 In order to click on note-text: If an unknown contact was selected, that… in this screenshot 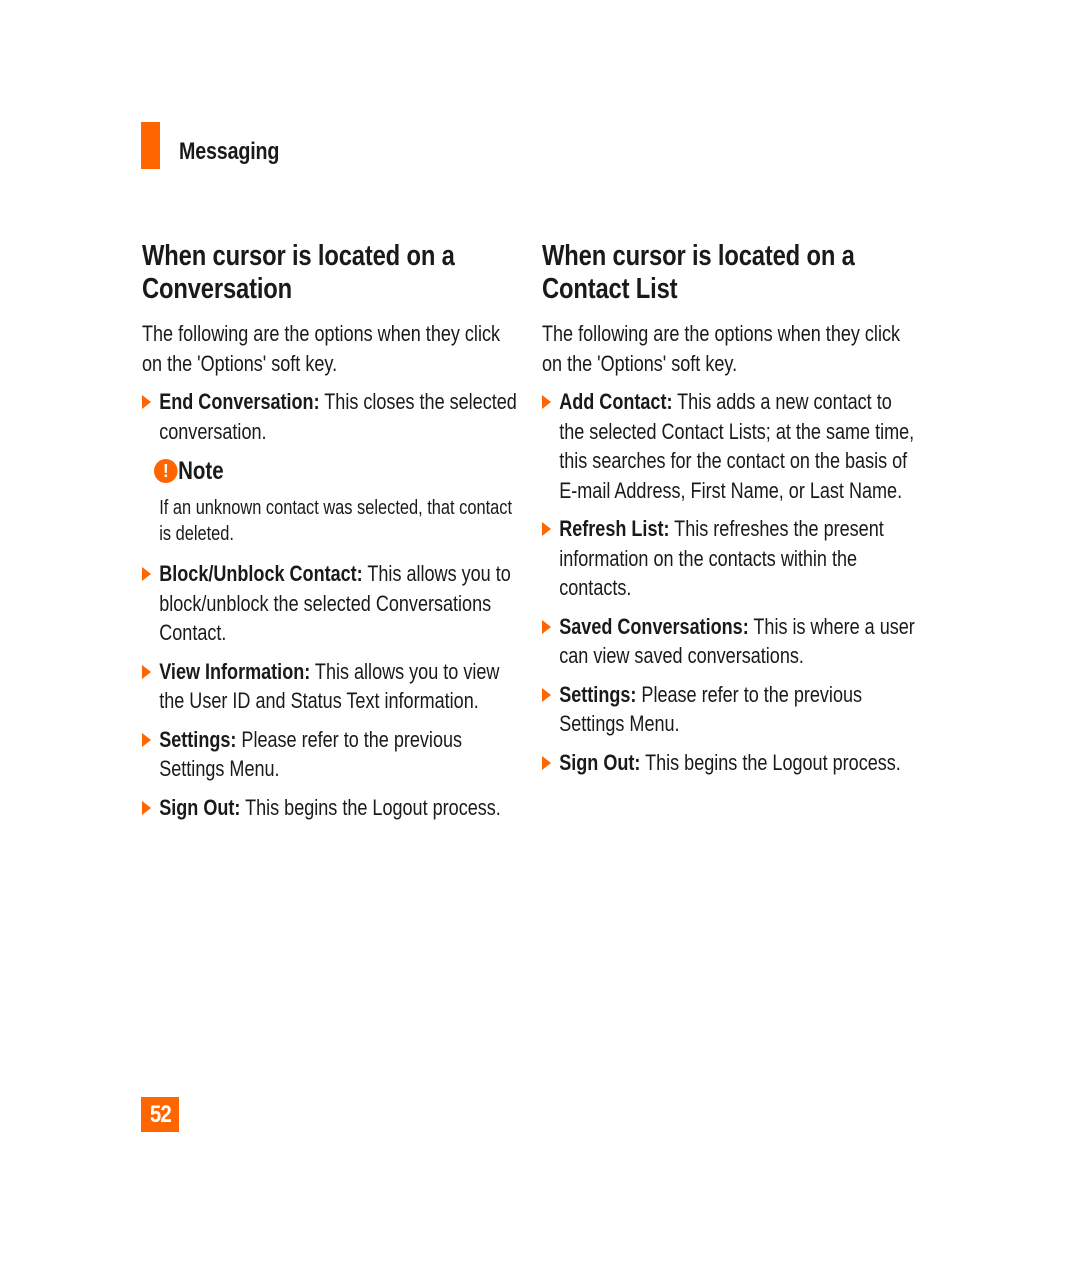, I will do `click(336, 521)`.